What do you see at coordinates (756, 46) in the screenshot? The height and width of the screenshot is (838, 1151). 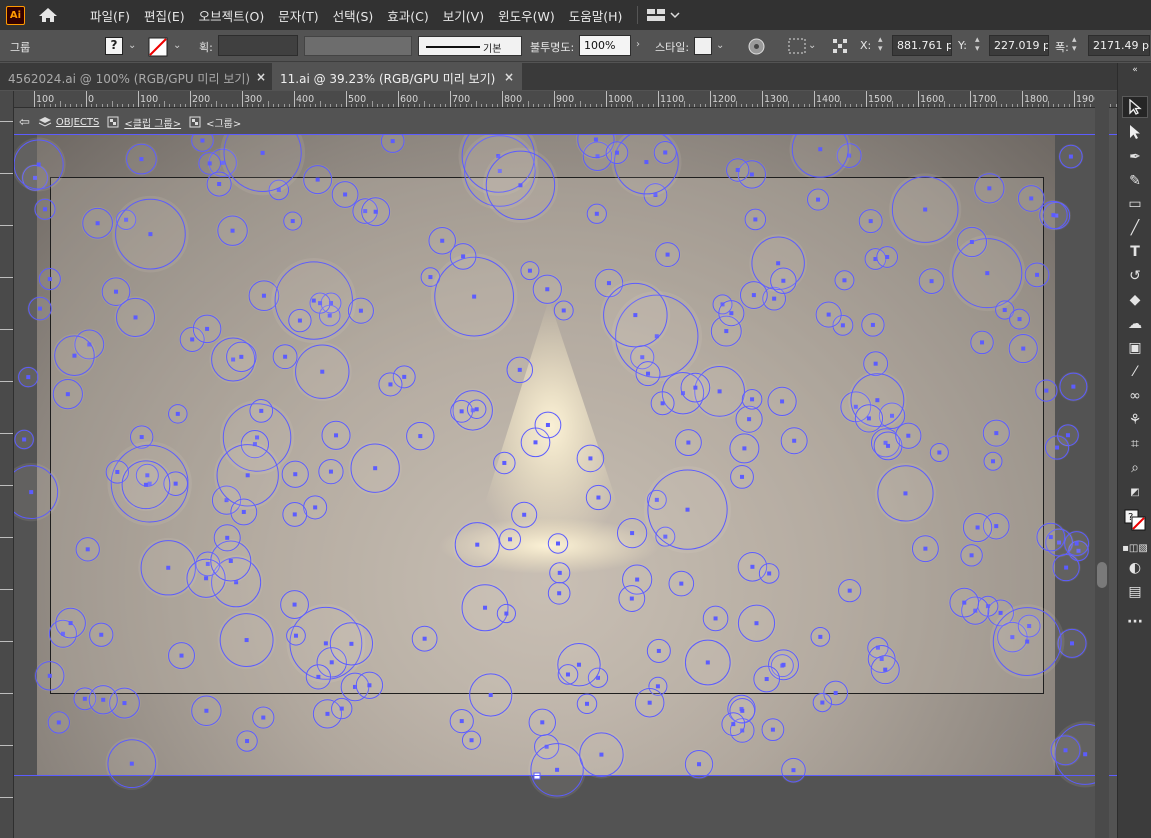 I see `recolor-icon` at bounding box center [756, 46].